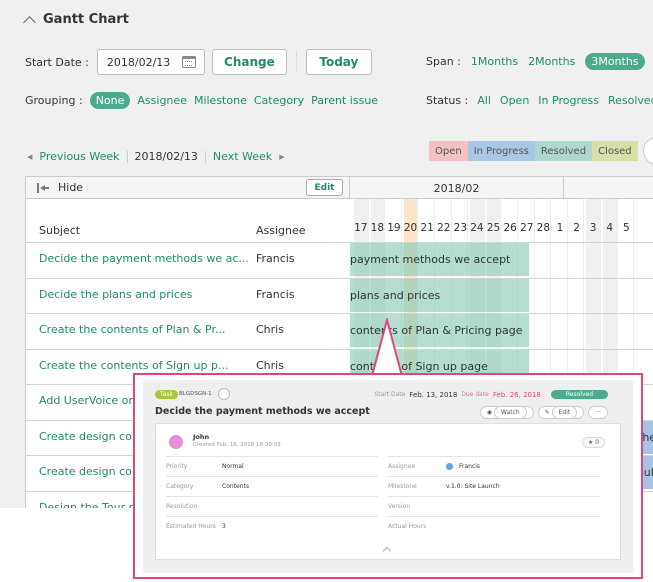 The image size is (653, 582). What do you see at coordinates (115, 294) in the screenshot?
I see `task-subject-link: Decide the plans and prices` at bounding box center [115, 294].